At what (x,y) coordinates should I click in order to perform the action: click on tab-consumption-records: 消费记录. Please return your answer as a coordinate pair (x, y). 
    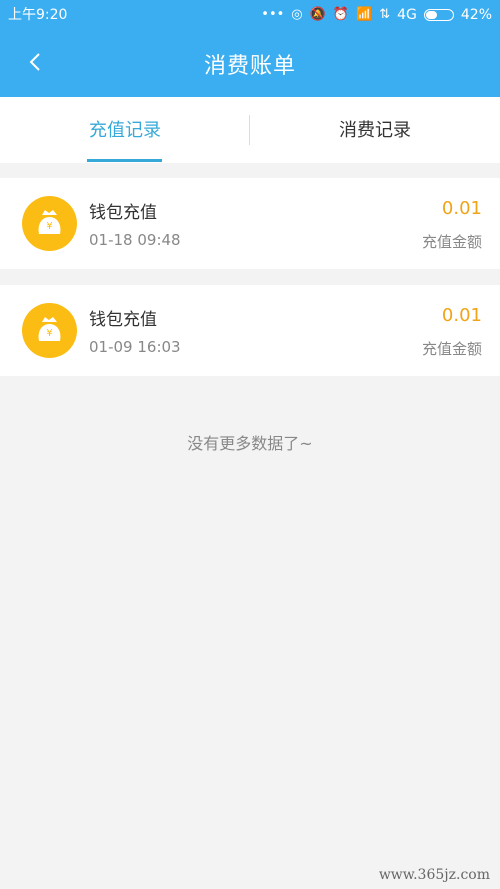
    Looking at the image, I should click on (375, 130).